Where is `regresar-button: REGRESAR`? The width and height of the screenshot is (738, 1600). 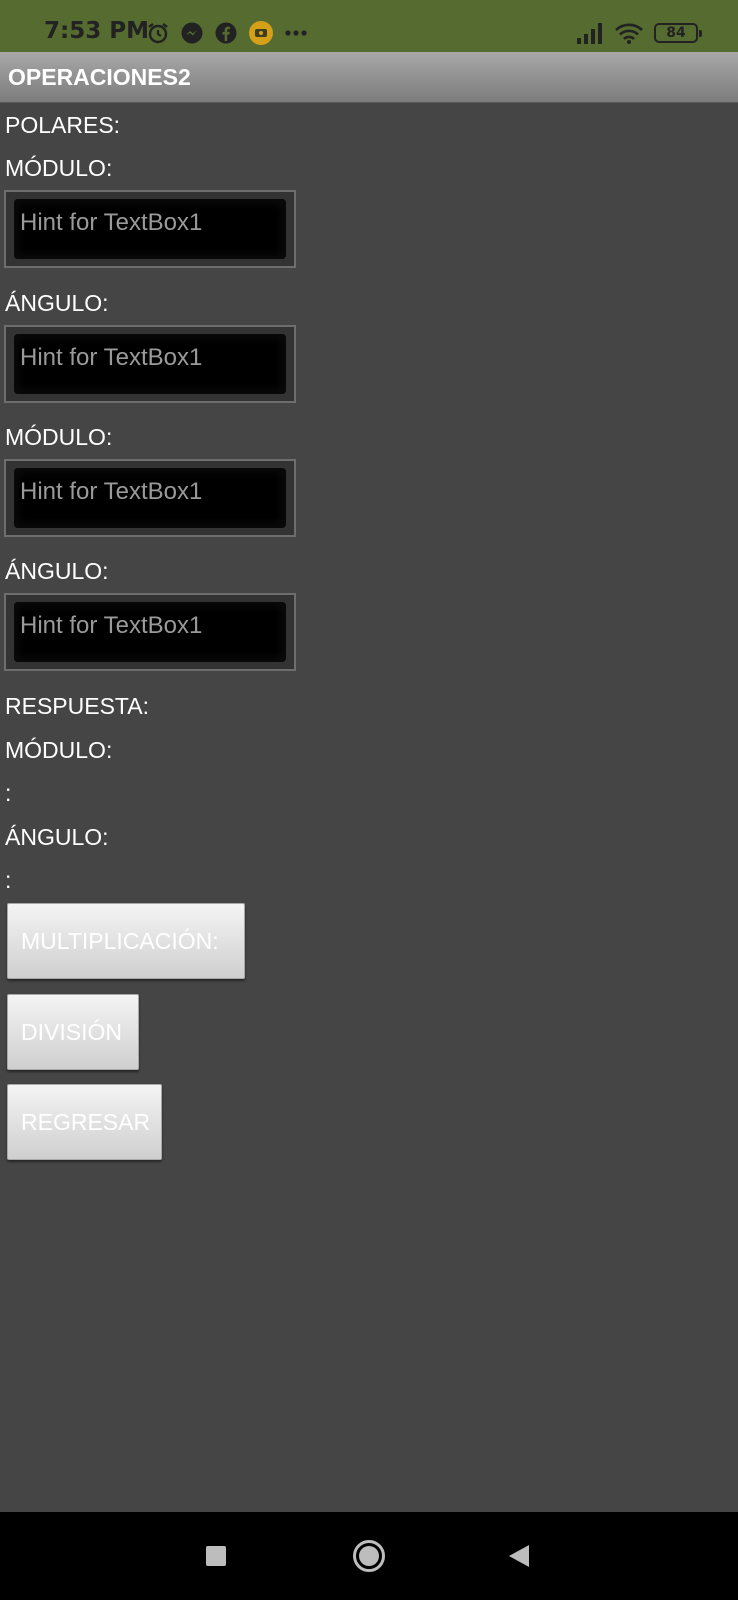 regresar-button: REGRESAR is located at coordinates (84, 1122).